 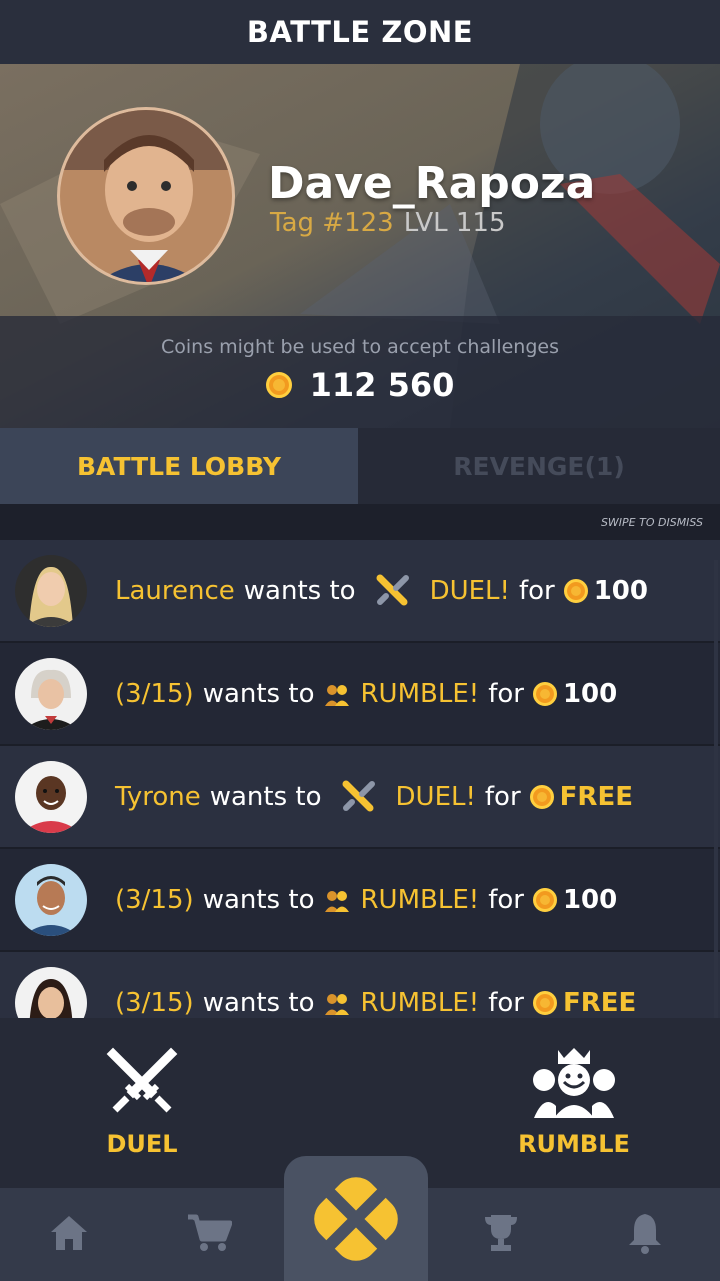 I want to click on page-title: BATTLE ZONE, so click(x=360, y=32).